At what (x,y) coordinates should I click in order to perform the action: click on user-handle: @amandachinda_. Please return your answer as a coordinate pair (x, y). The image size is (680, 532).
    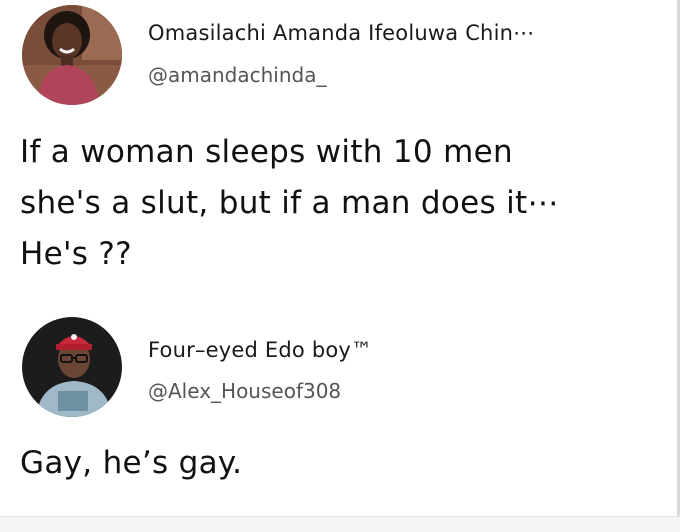
    Looking at the image, I should click on (237, 75).